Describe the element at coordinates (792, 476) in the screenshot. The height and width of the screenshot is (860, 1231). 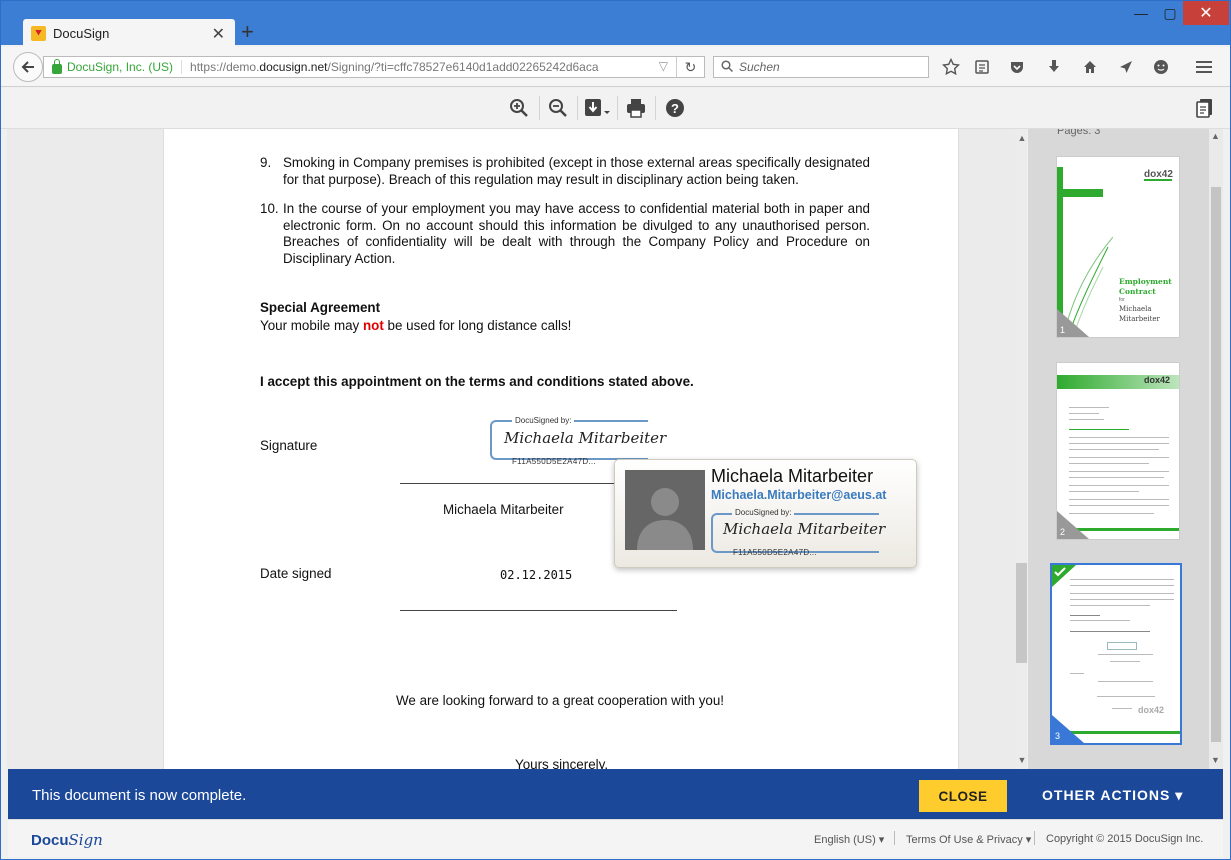
I see `popup-signer-name: Michaela Mitarbeiter` at that location.